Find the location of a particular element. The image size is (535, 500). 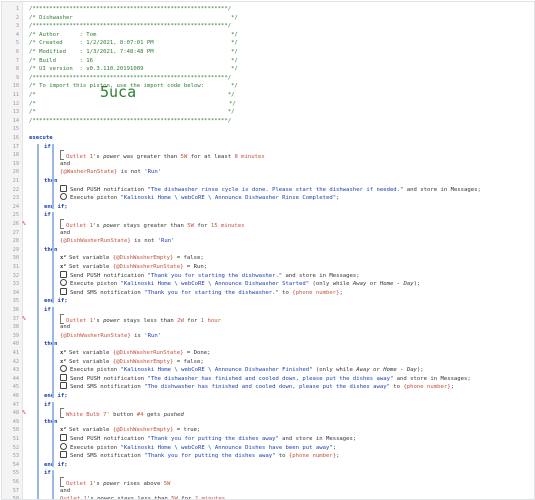

token: "Thank you for putting the dishes away" is located at coordinates (210, 456).